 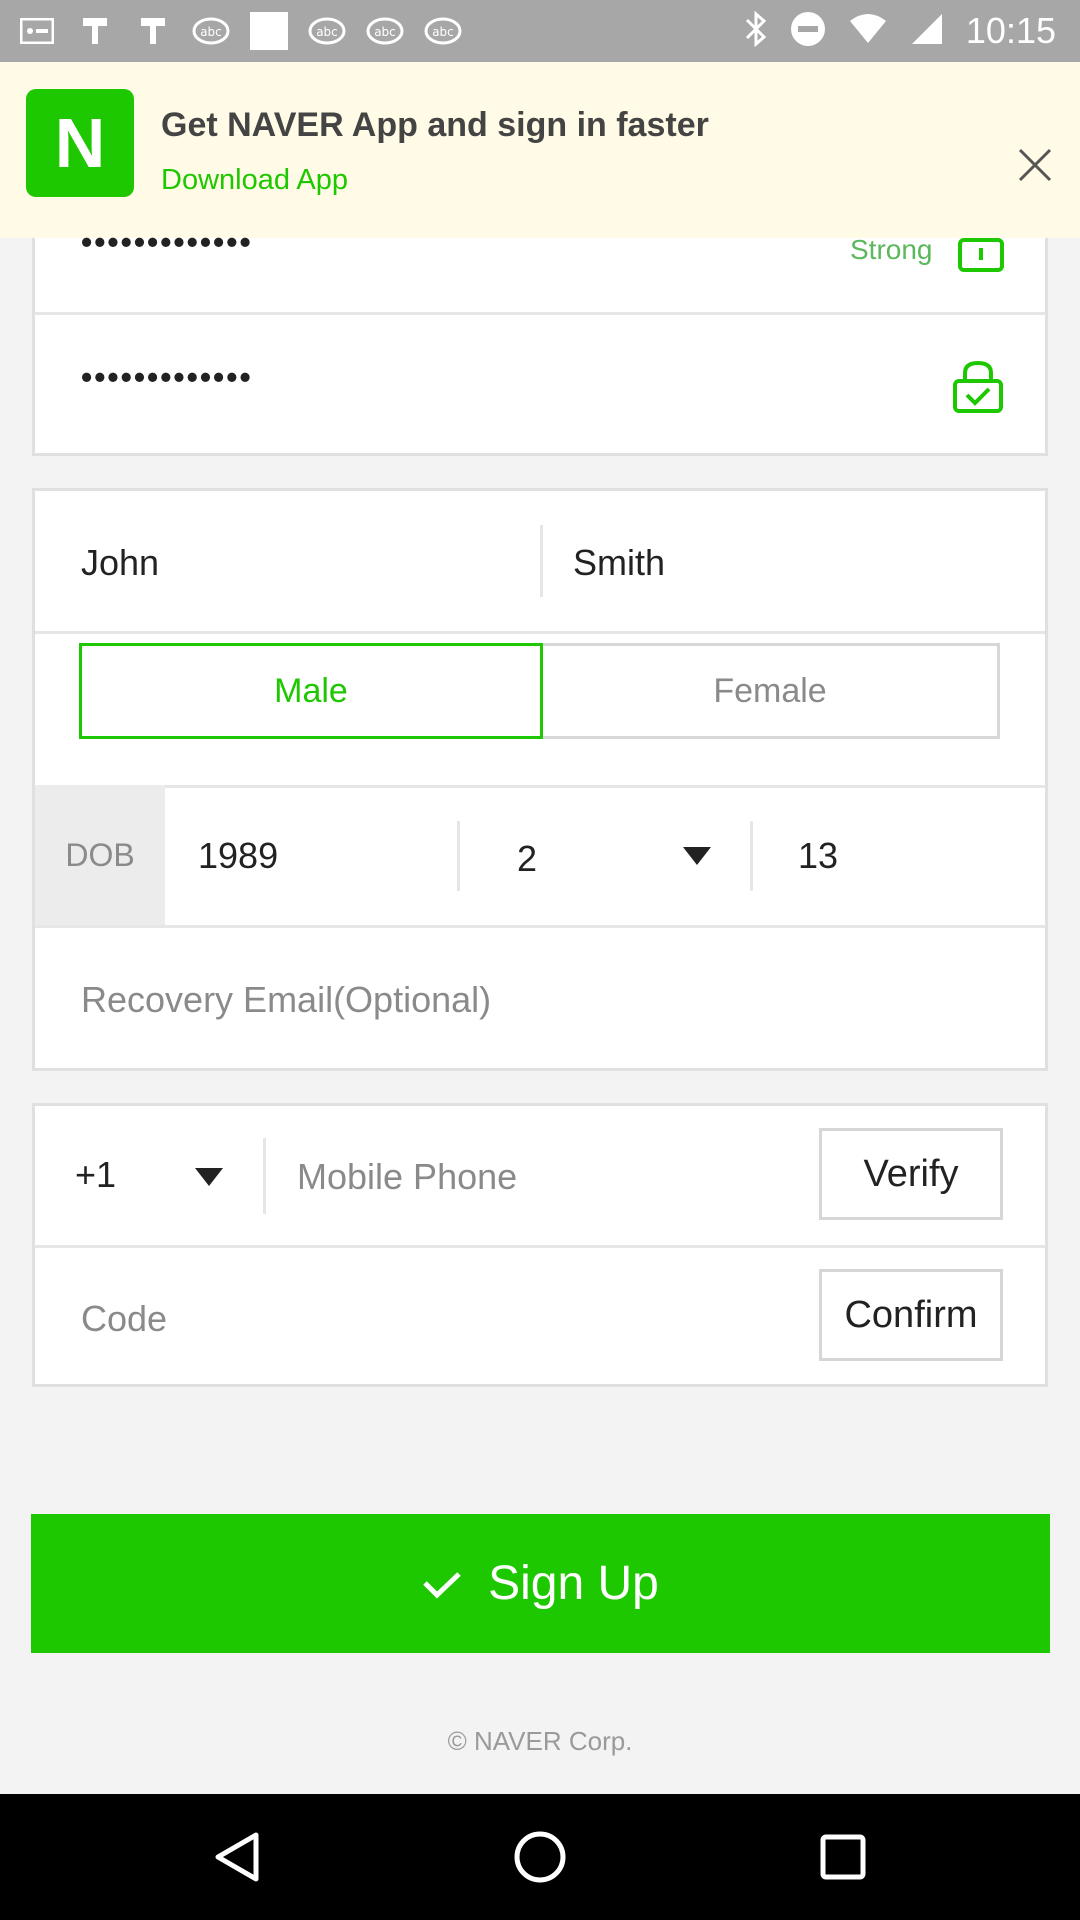 What do you see at coordinates (756, 31) in the screenshot?
I see `bluetooth-icon` at bounding box center [756, 31].